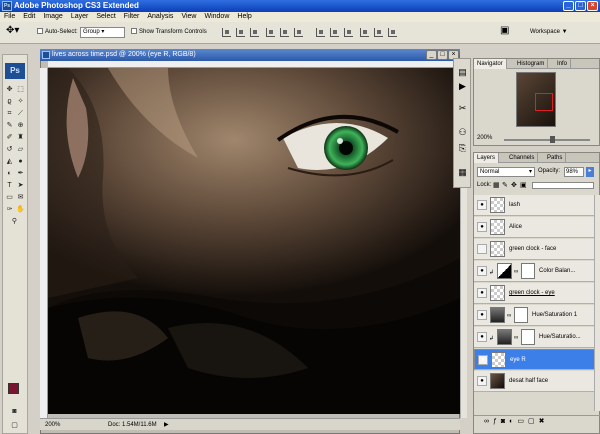 This screenshot has width=600, height=434. I want to click on fill-input, so click(563, 185).